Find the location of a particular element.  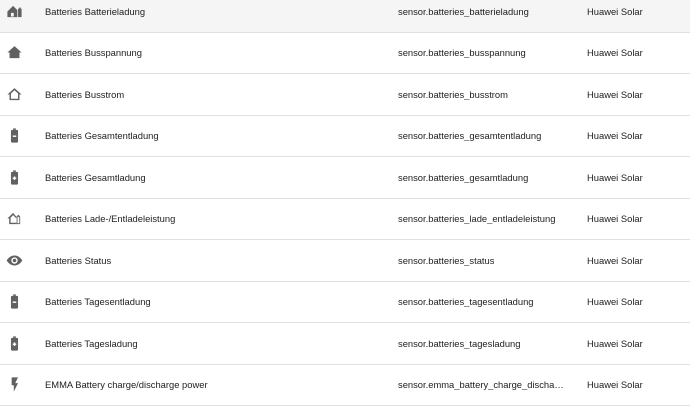

entity-name: Batteries Gesamtentladung is located at coordinates (102, 136).